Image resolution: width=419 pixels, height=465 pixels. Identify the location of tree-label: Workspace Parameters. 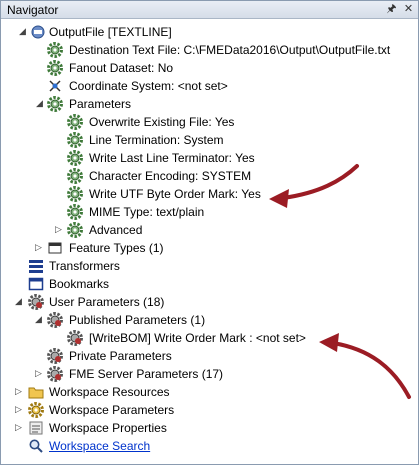
(112, 410).